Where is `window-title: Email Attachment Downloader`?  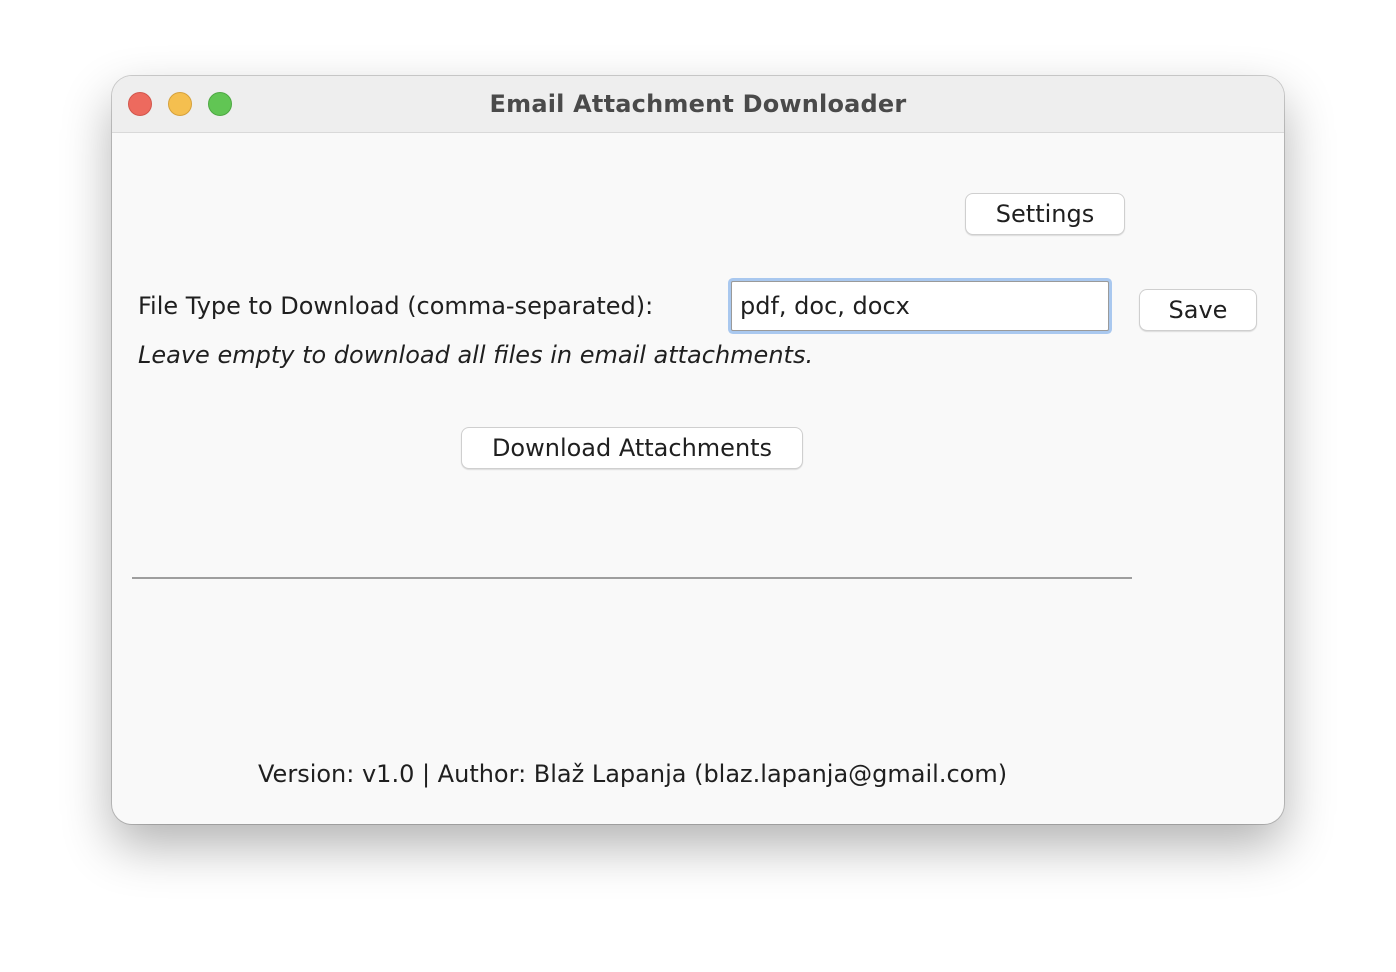
window-title: Email Attachment Downloader is located at coordinates (698, 104).